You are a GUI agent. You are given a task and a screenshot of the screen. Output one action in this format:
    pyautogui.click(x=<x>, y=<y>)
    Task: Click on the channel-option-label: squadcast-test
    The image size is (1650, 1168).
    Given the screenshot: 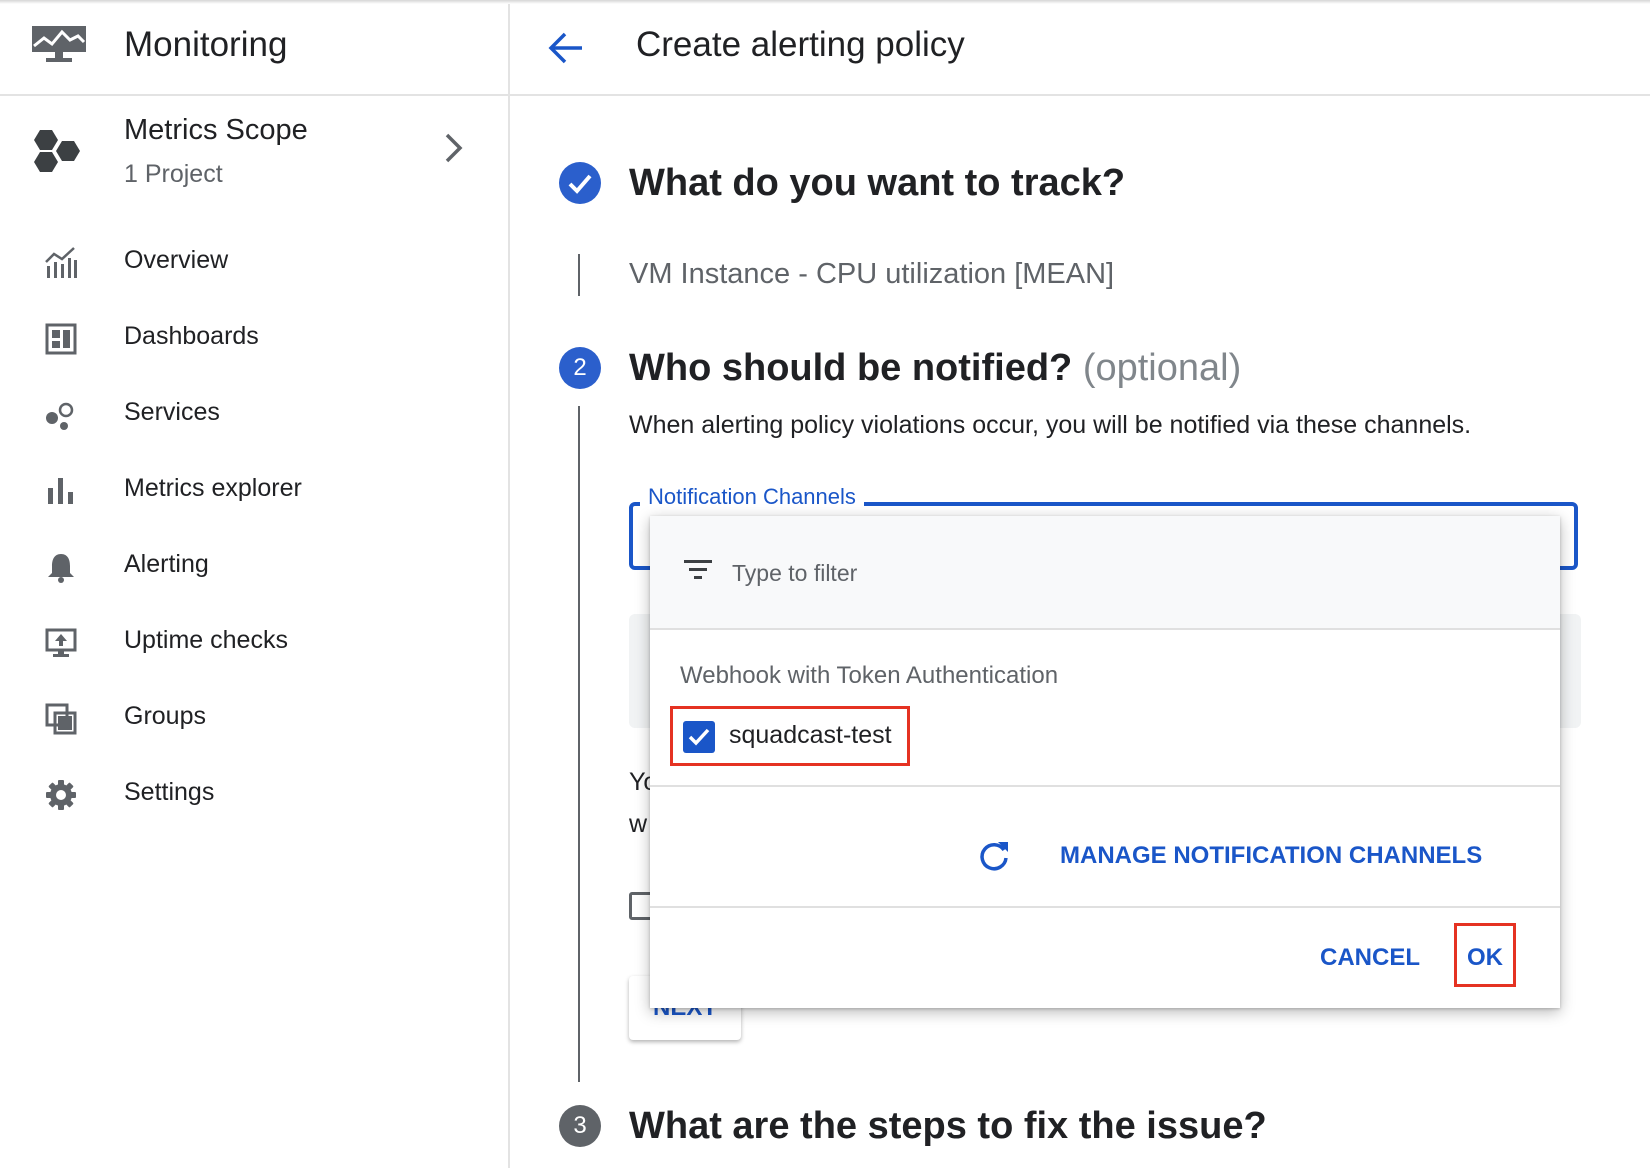 What is the action you would take?
    pyautogui.click(x=810, y=735)
    